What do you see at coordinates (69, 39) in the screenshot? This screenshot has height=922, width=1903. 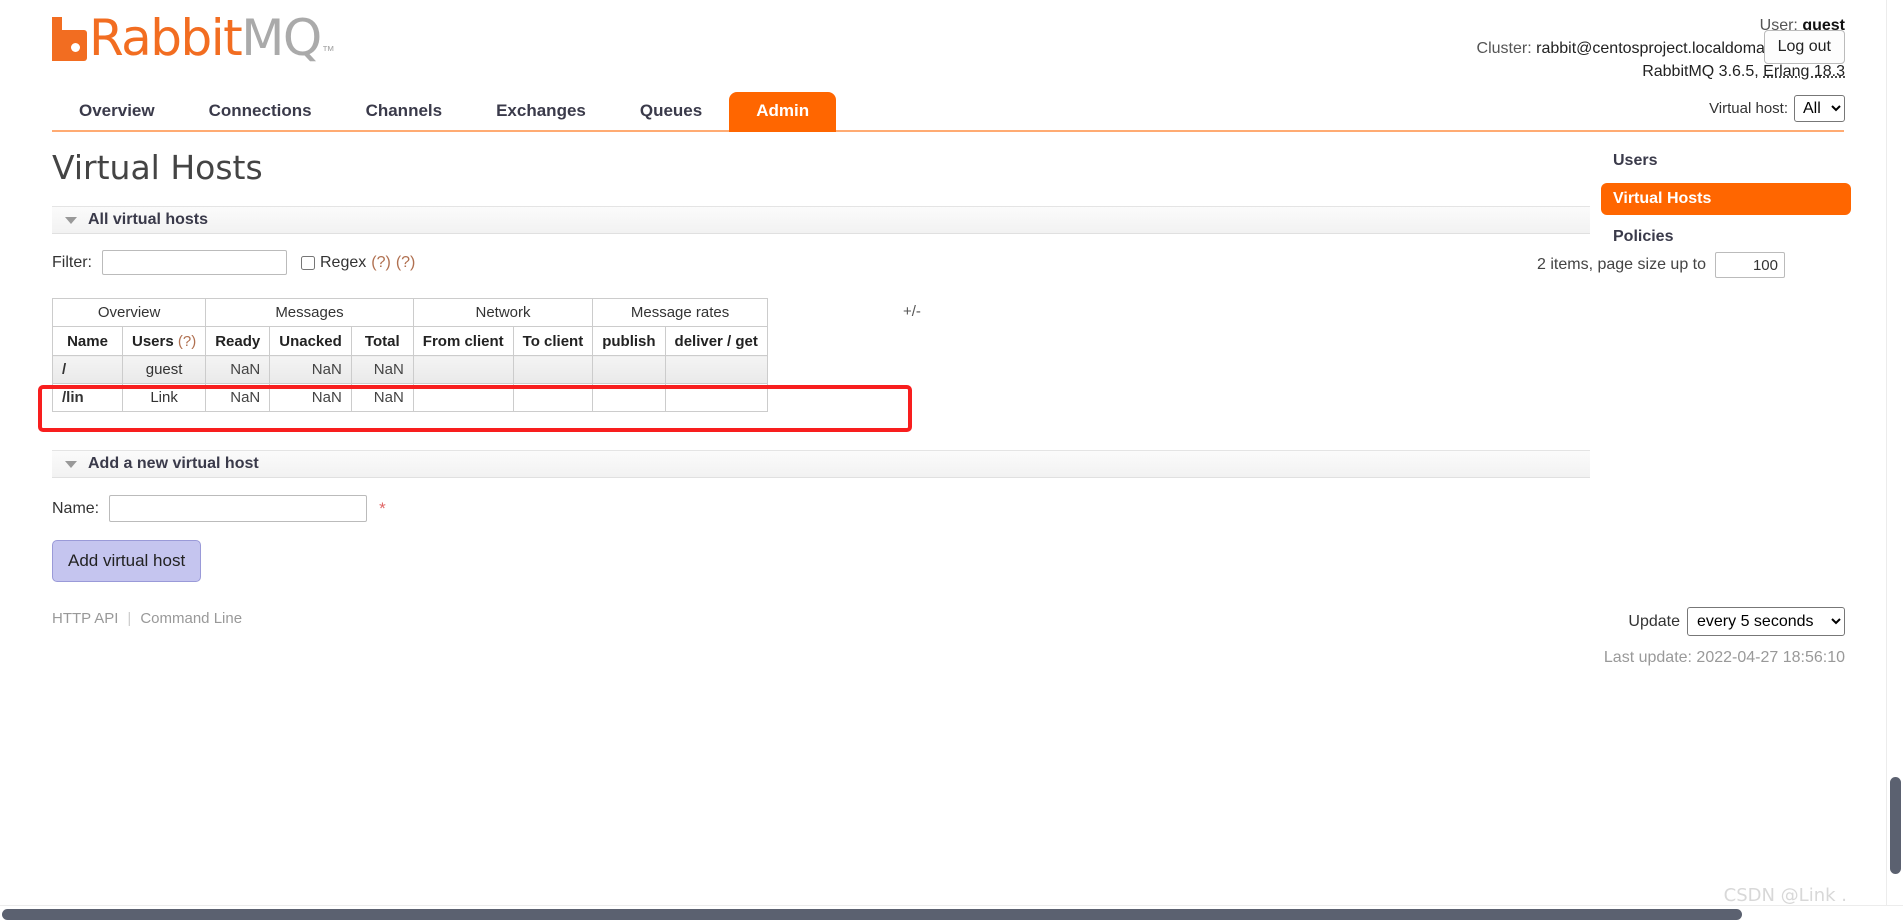 I see `rabbitmq-logo-icon` at bounding box center [69, 39].